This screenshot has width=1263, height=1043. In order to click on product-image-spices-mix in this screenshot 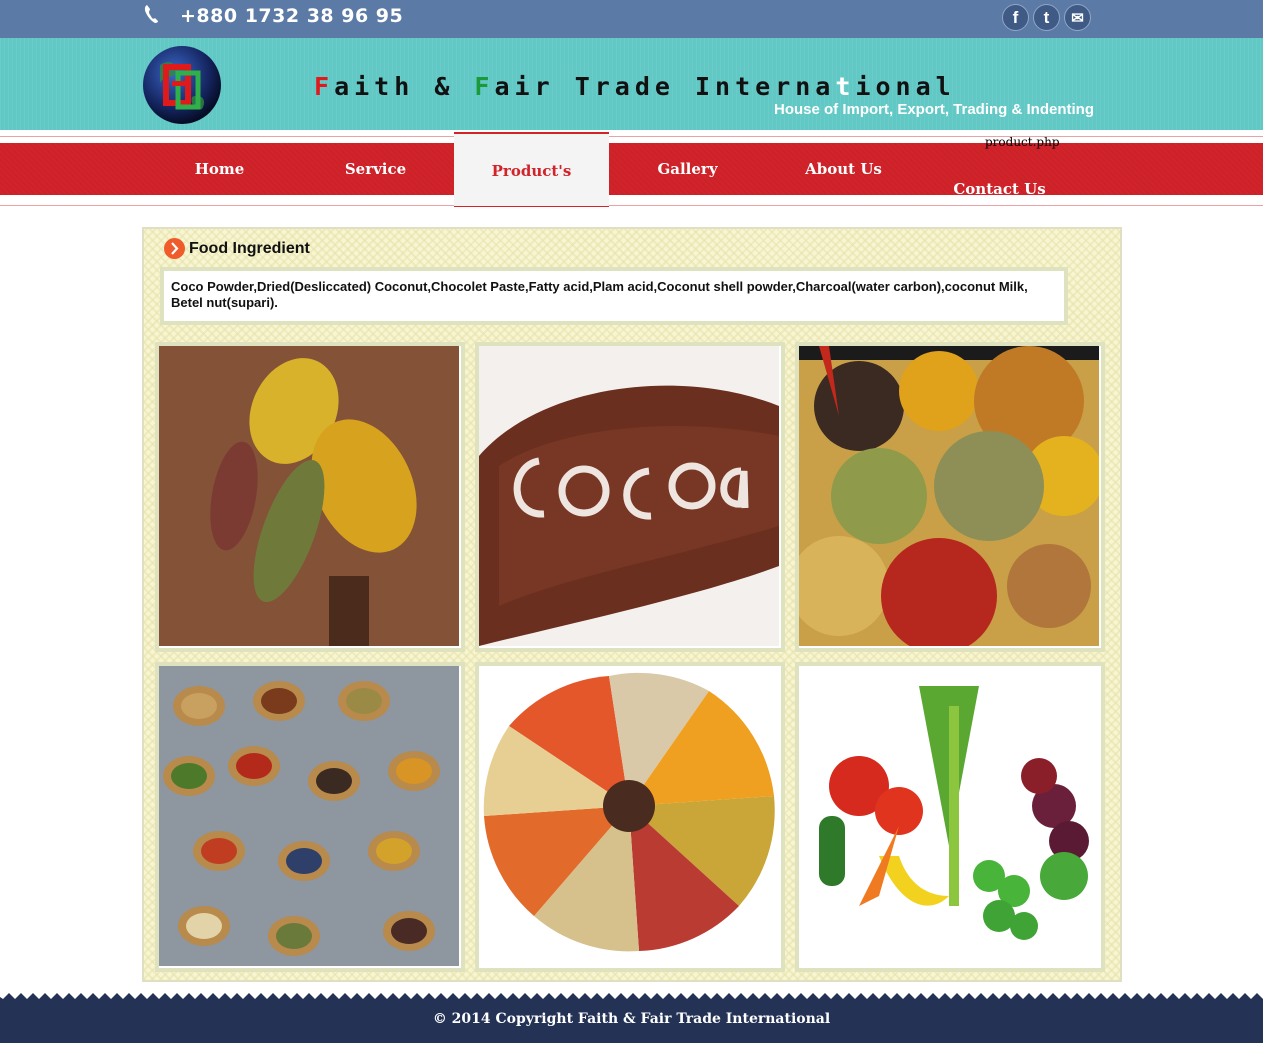, I will do `click(950, 497)`.